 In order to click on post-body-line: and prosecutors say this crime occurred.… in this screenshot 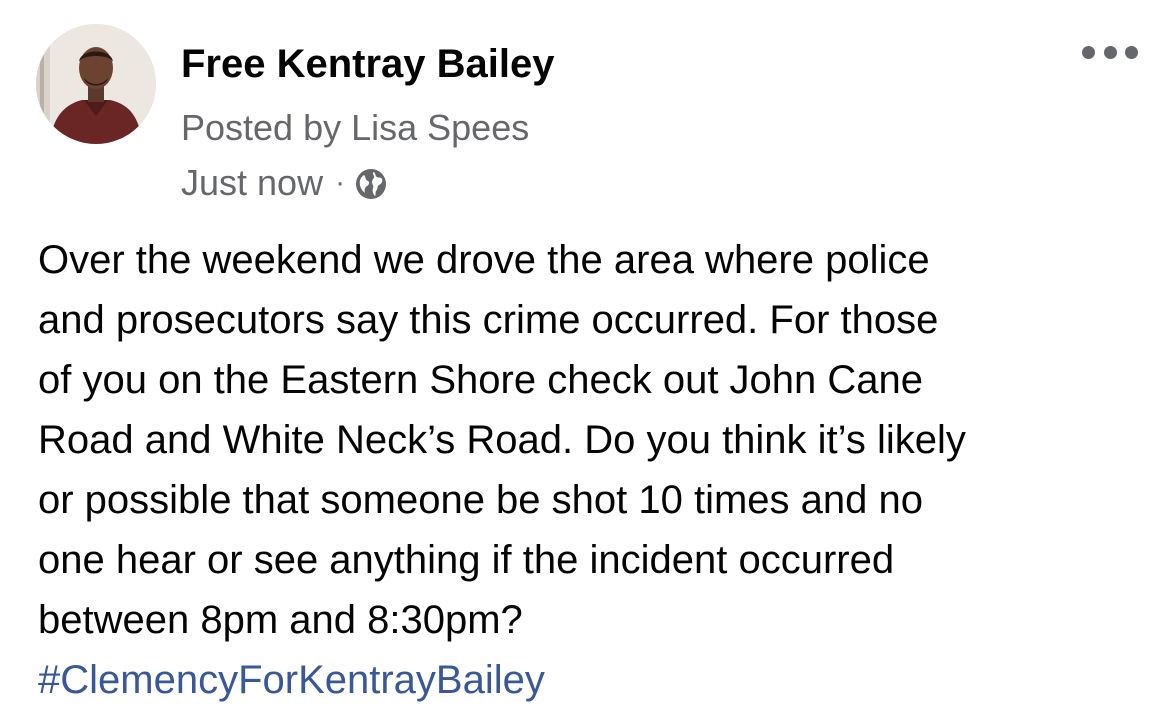, I will do `click(488, 320)`.